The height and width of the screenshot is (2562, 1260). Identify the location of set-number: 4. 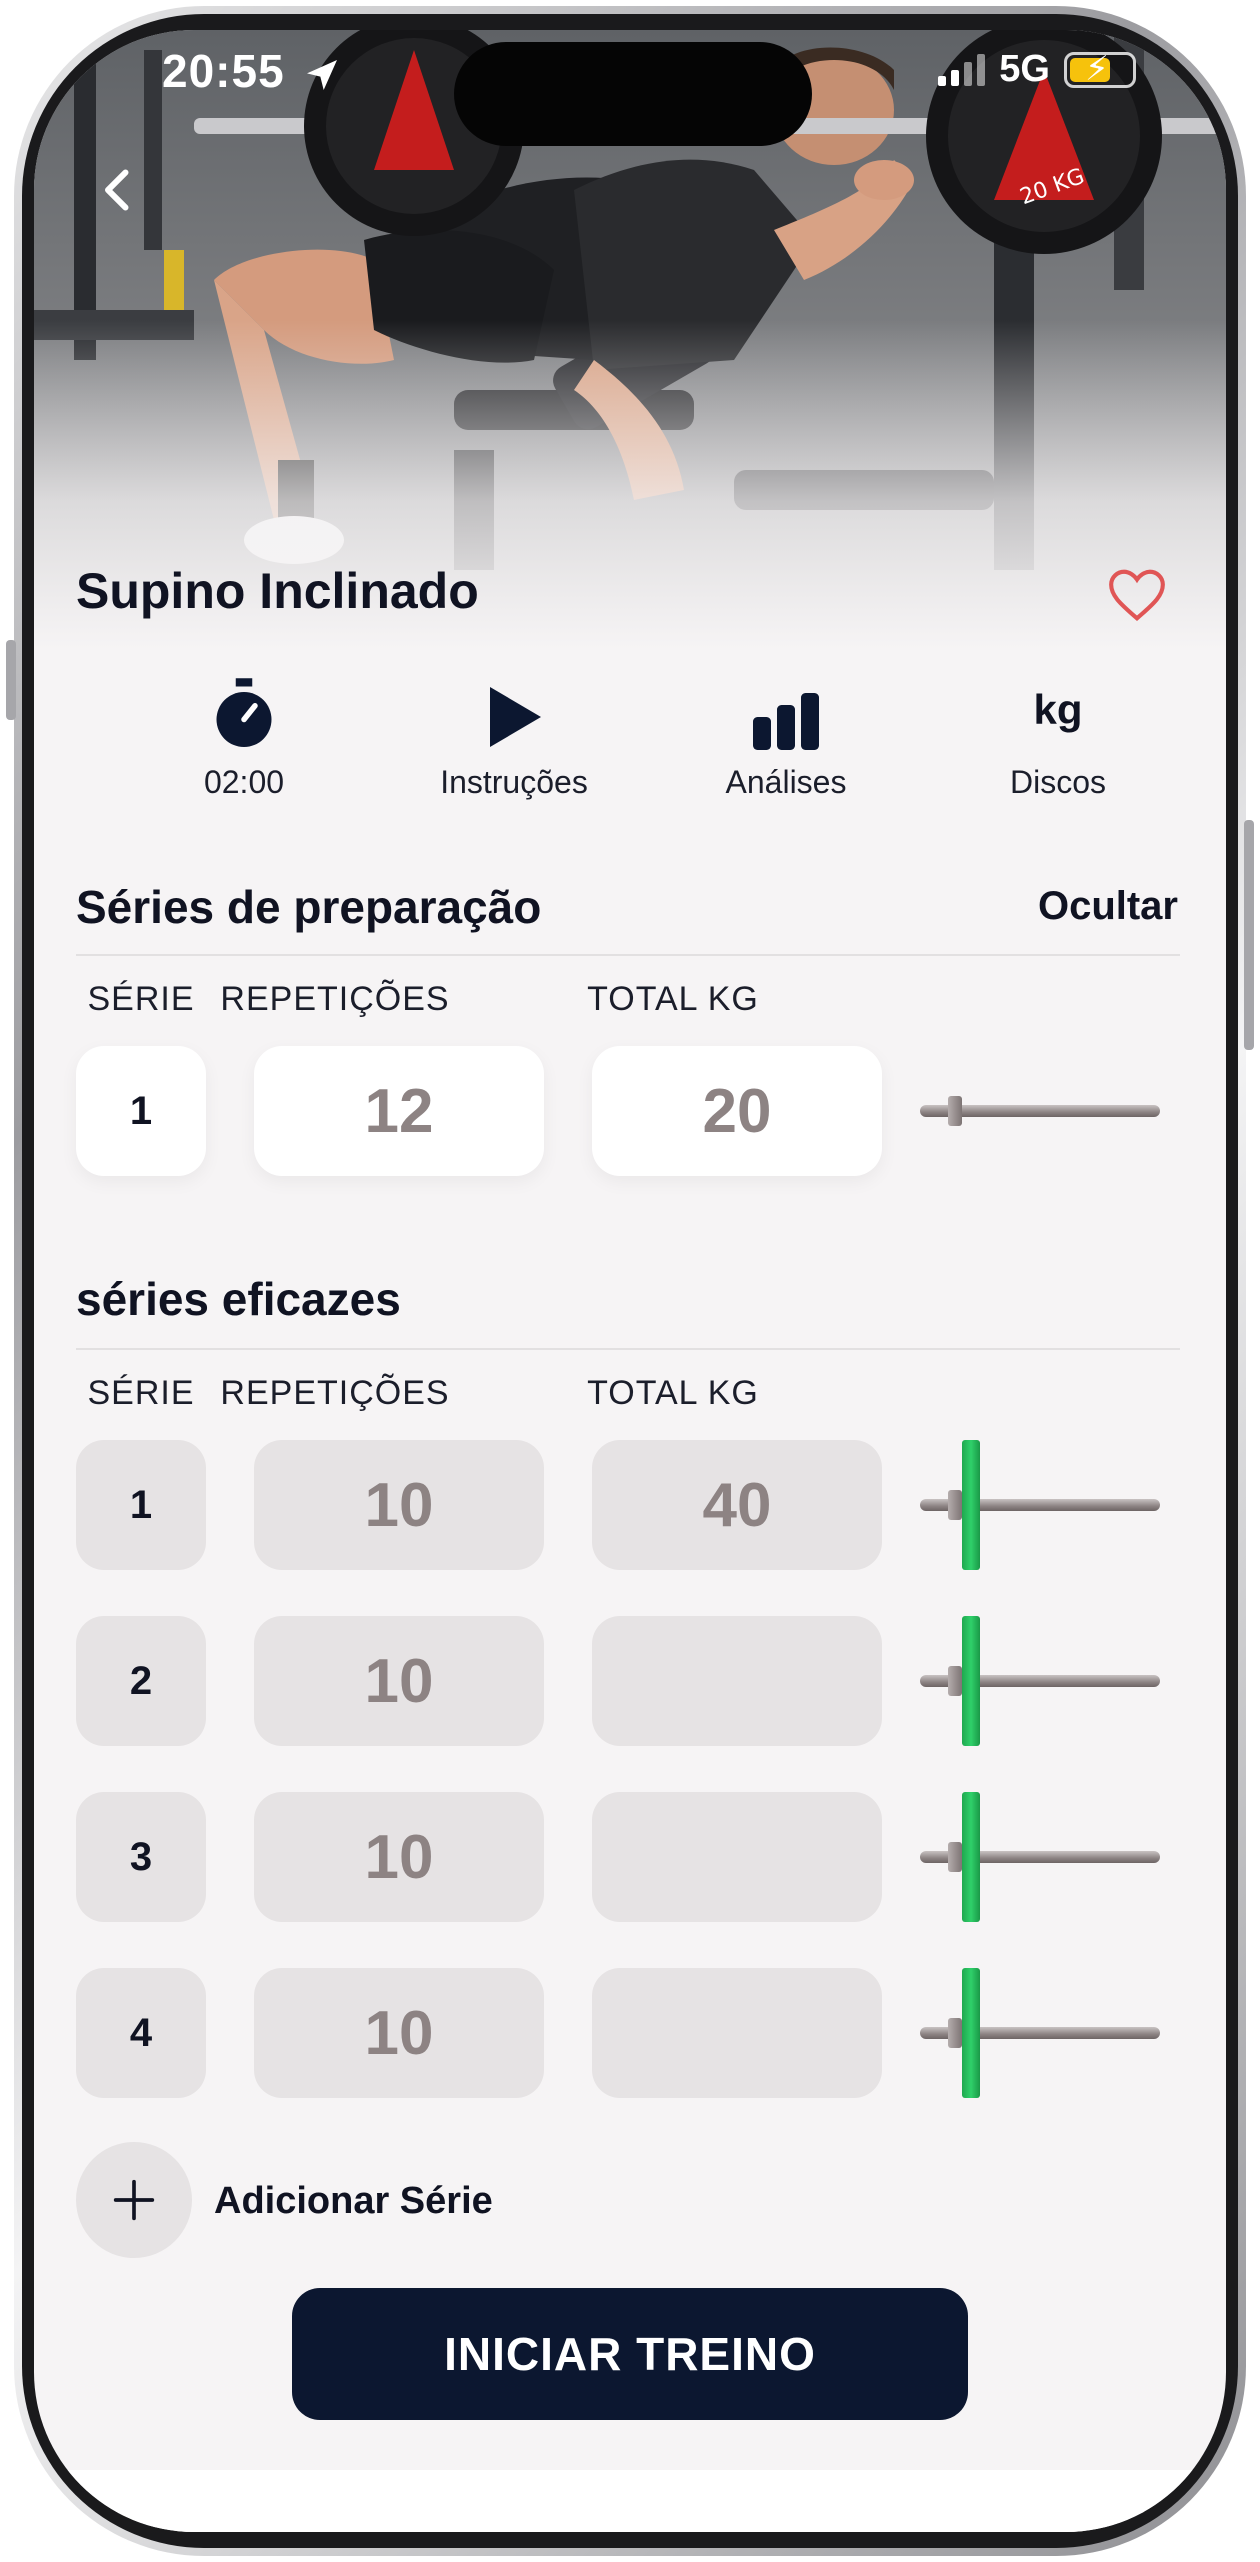
(141, 2033).